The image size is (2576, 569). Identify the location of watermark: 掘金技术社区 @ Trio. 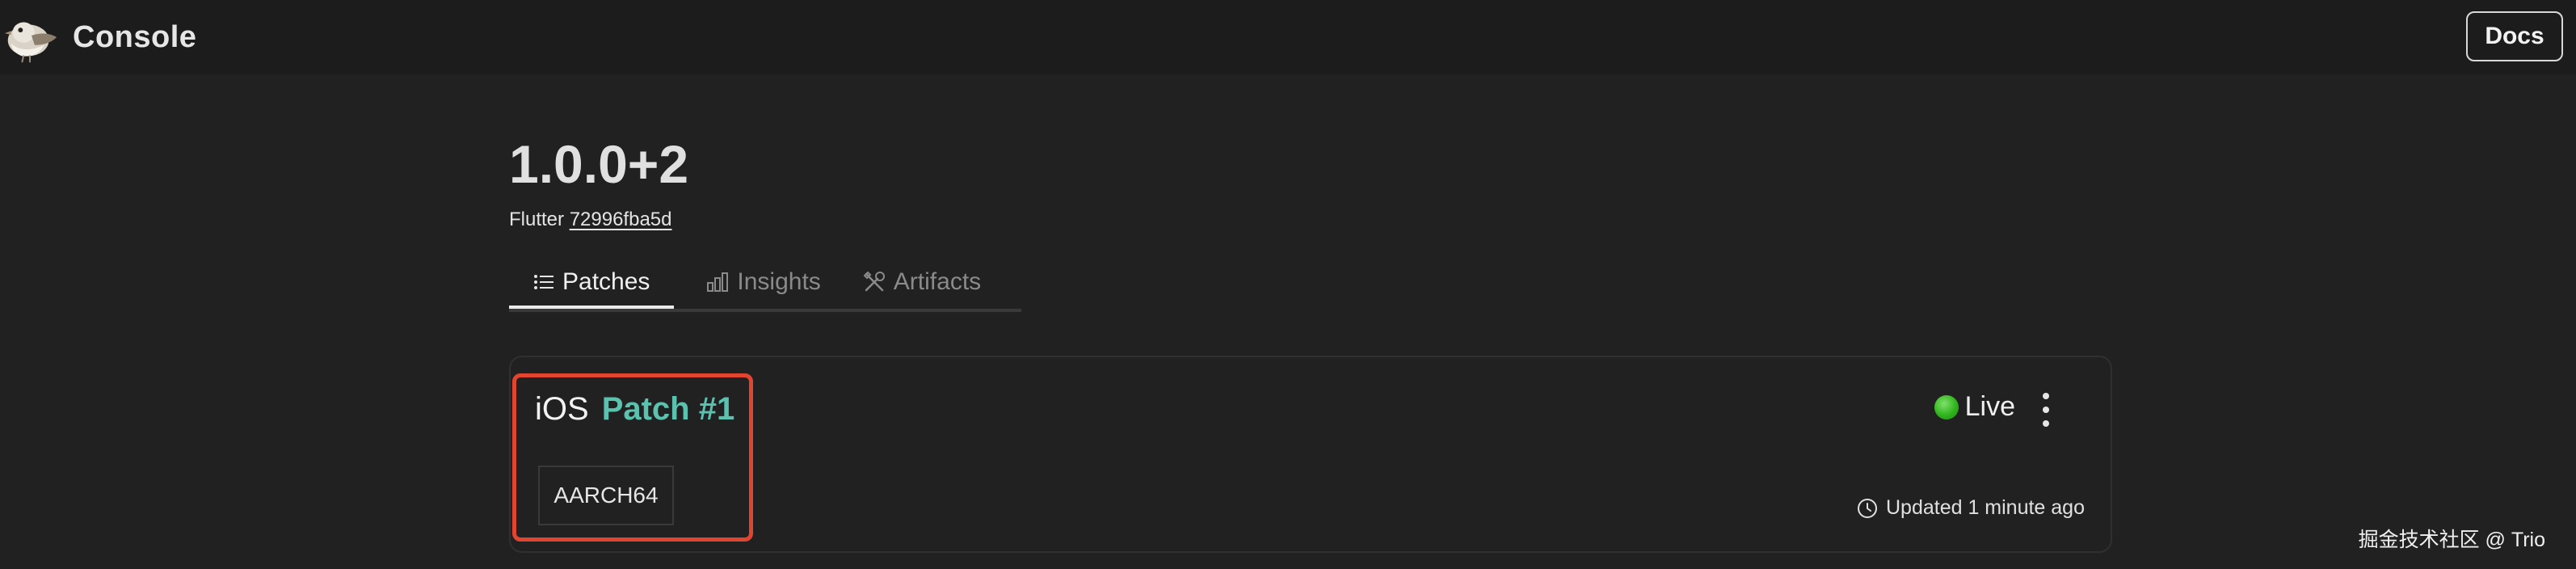
(2451, 540).